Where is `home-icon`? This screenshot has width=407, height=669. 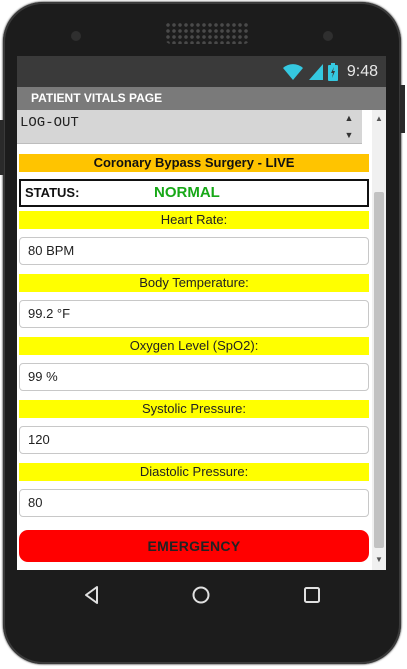 home-icon is located at coordinates (201, 595).